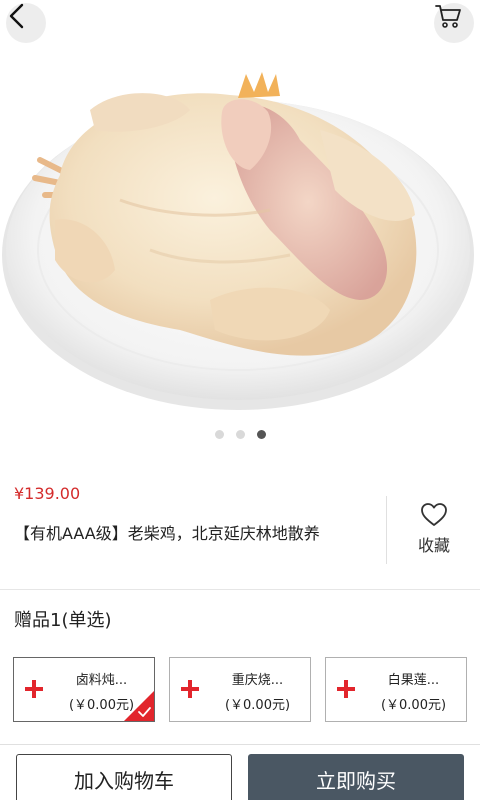 Image resolution: width=480 pixels, height=800 pixels. What do you see at coordinates (167, 533) in the screenshot?
I see `product-title: 【有机AAA级】老柴鸡，北京延庆林地散养` at bounding box center [167, 533].